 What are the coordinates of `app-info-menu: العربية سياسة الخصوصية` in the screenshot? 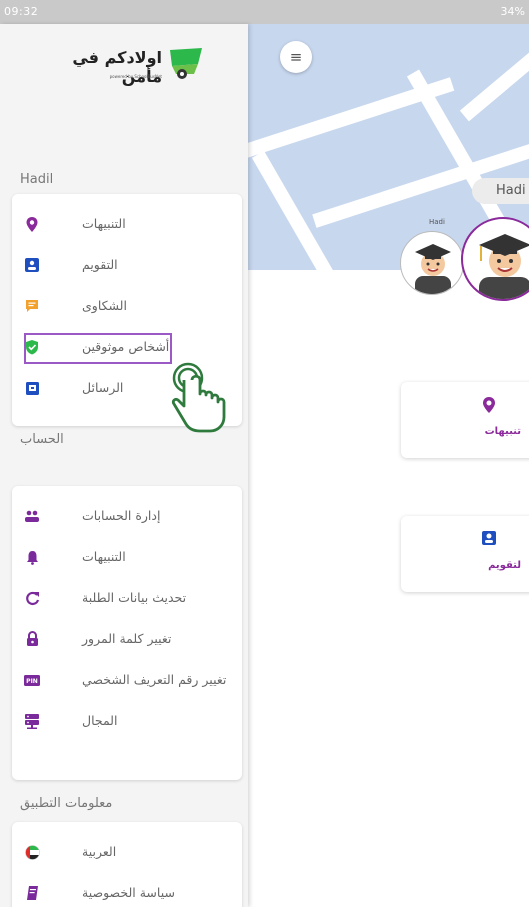 It's located at (127, 864).